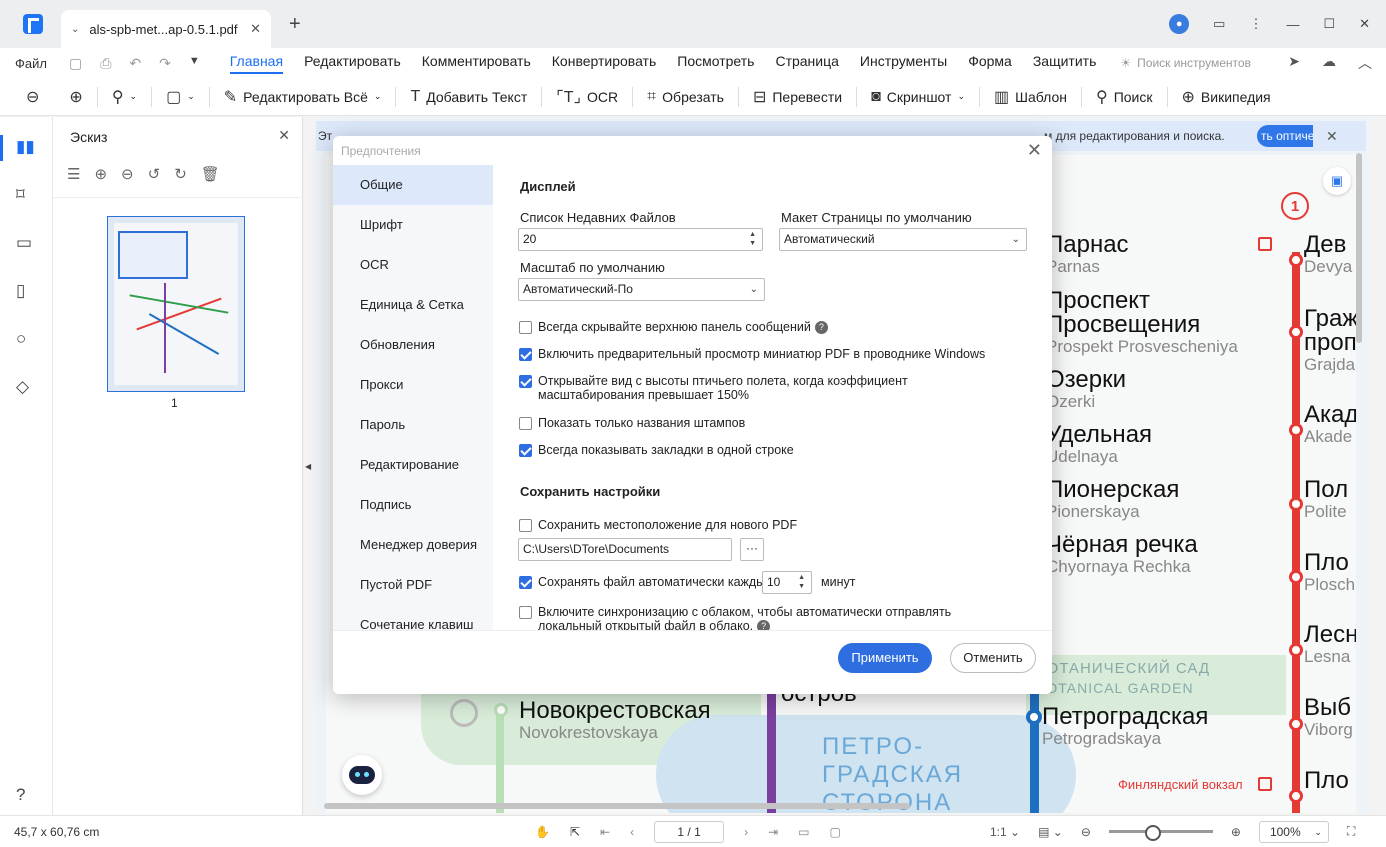  I want to click on panel-close-icon: ✕, so click(284, 135).